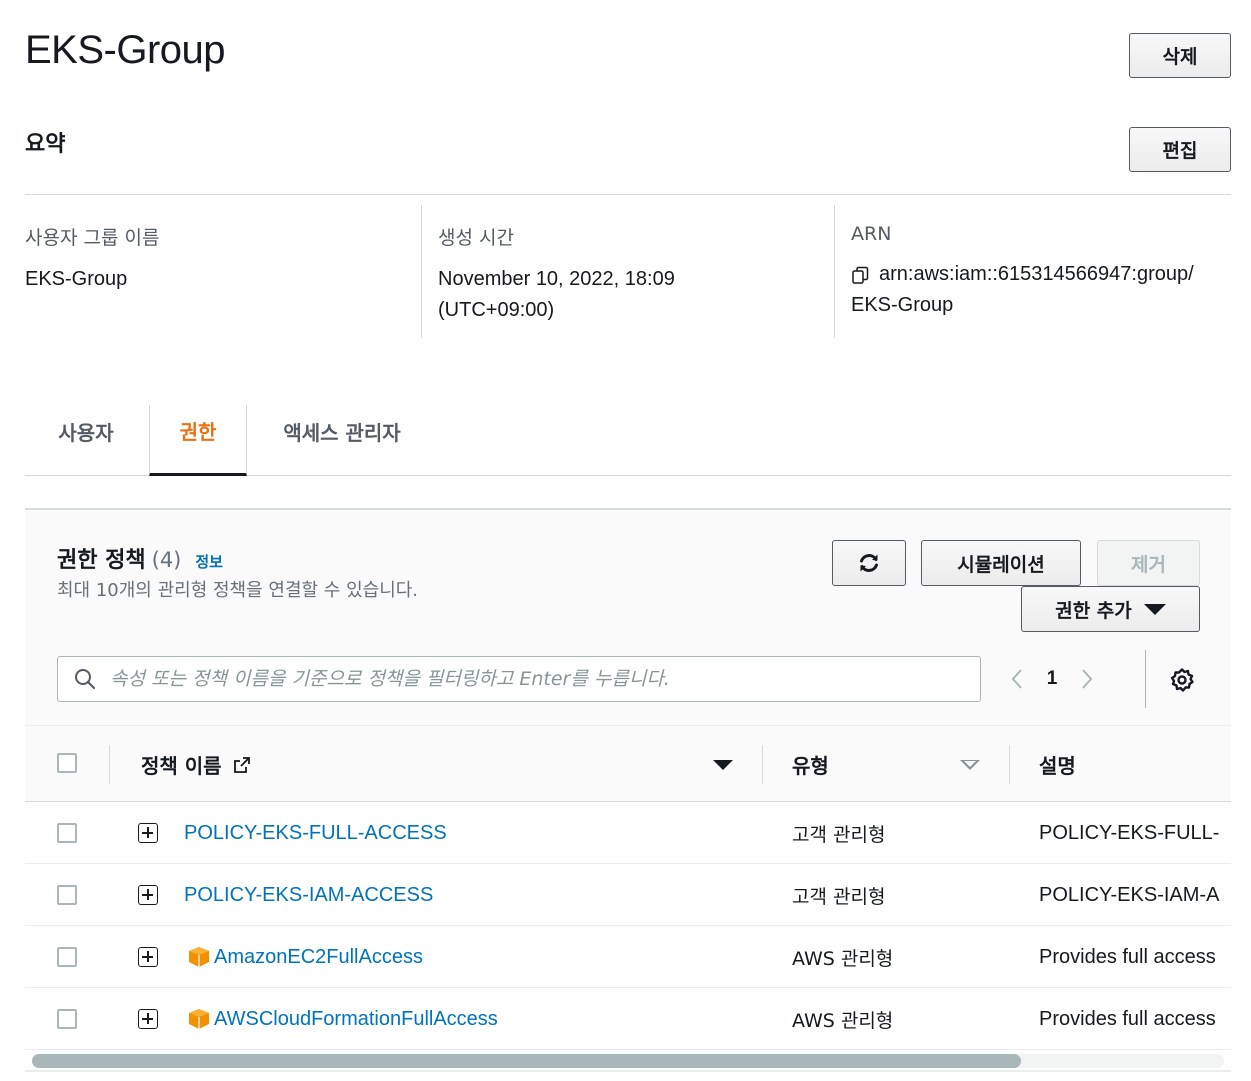 The image size is (1251, 1081). I want to click on scrollbar-thumb, so click(527, 1061).